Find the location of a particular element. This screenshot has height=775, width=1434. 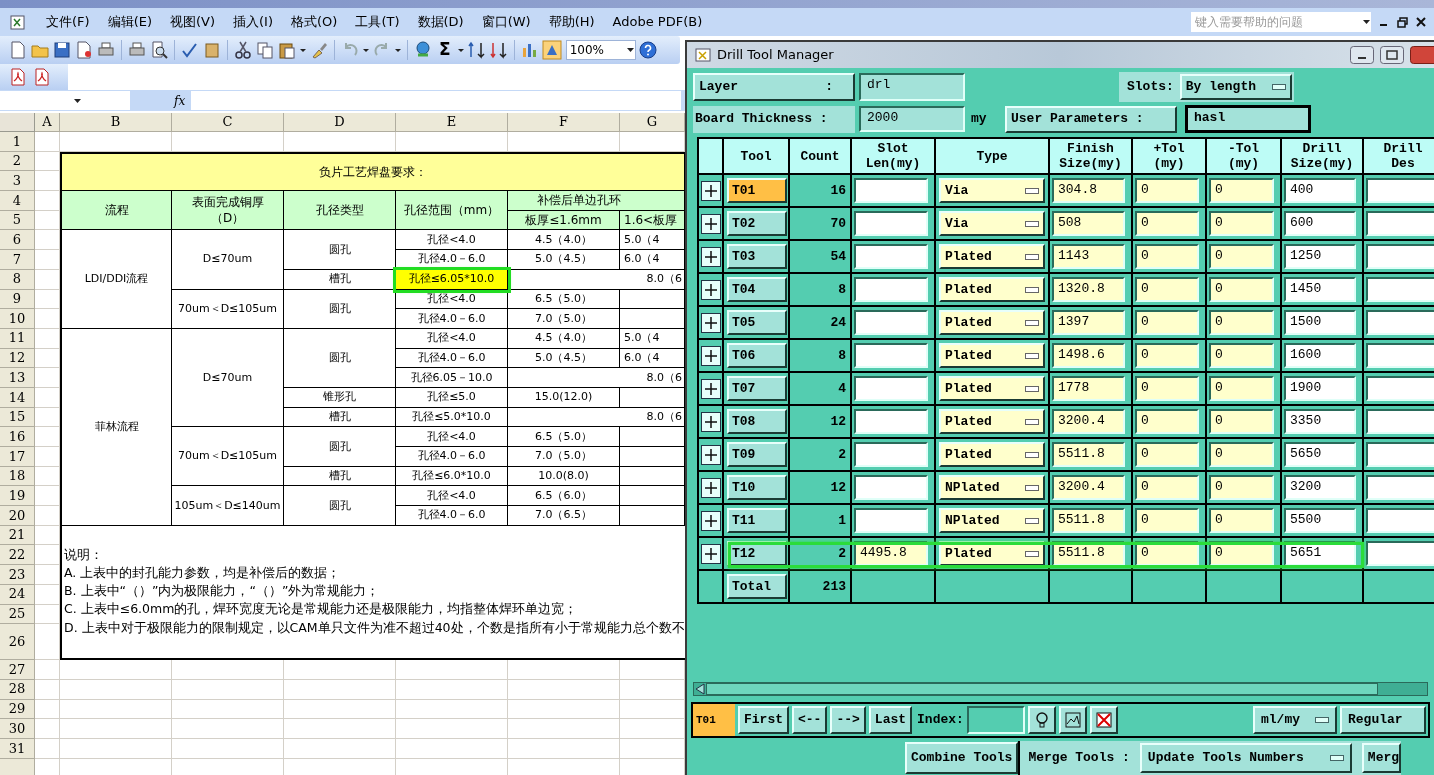

user-parameters-field: hasl is located at coordinates (1248, 119).